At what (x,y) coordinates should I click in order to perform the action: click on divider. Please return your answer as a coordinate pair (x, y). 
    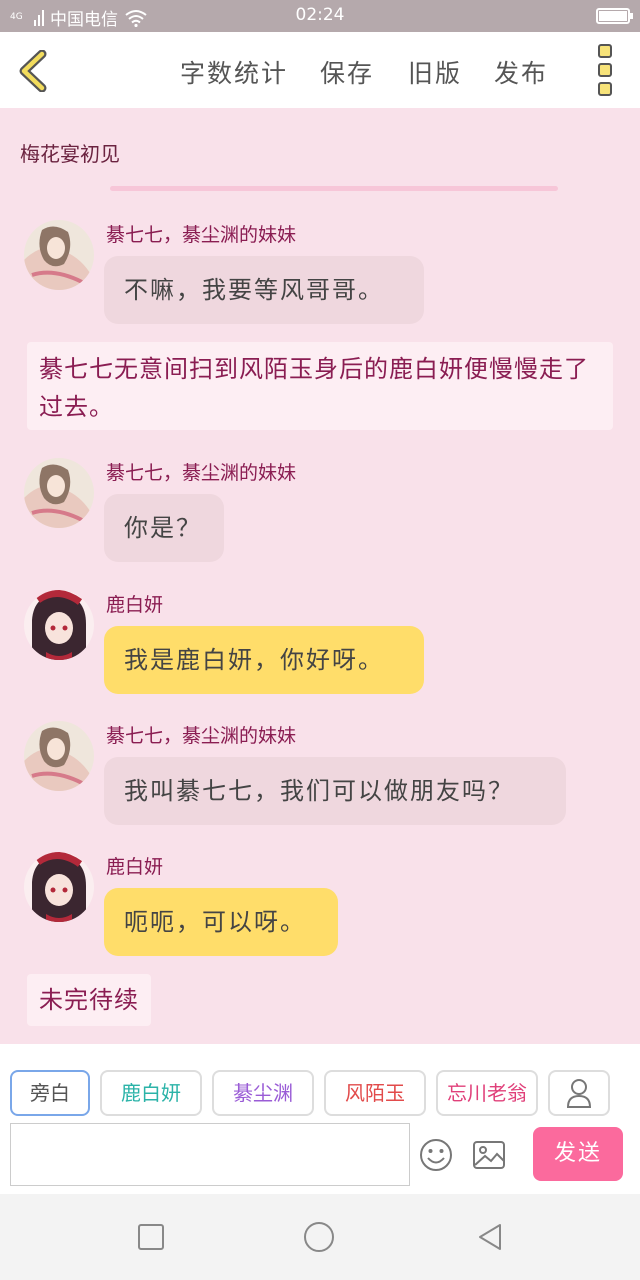
    Looking at the image, I should click on (334, 188).